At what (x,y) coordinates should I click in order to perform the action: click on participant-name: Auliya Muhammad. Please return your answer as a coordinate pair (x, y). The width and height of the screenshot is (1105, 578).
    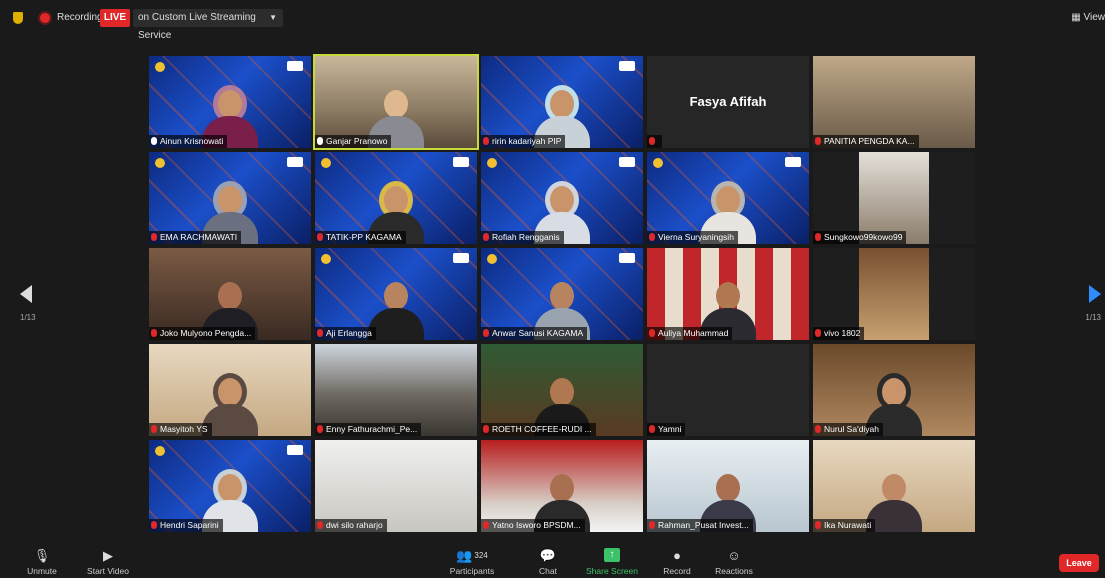
    Looking at the image, I should click on (690, 333).